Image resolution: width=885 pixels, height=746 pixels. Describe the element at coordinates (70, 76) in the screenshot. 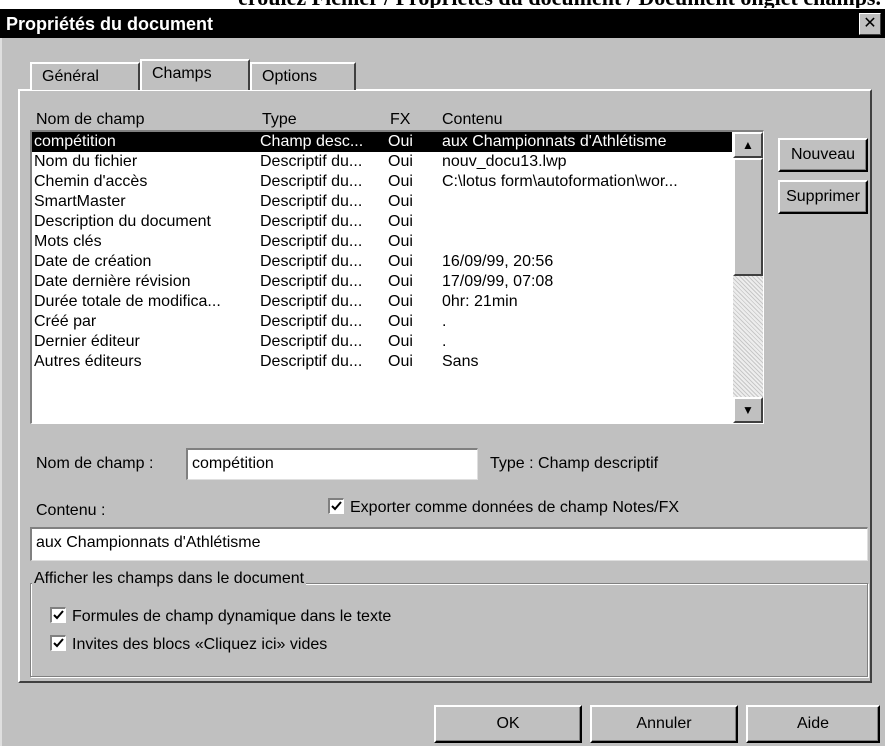

I see `tab-label: Général` at that location.